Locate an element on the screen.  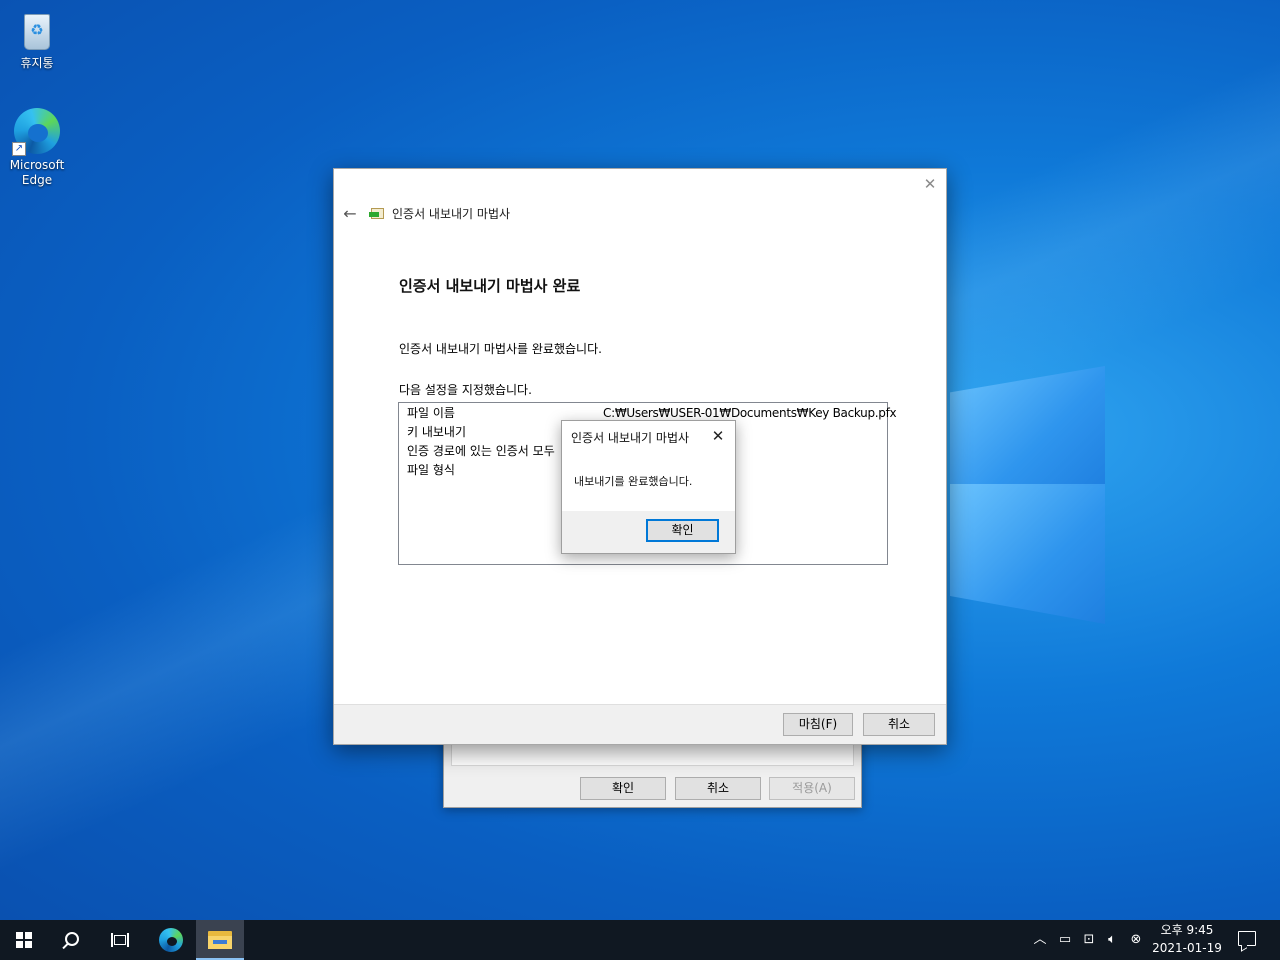
certificate-wizard-icon is located at coordinates (377, 213).